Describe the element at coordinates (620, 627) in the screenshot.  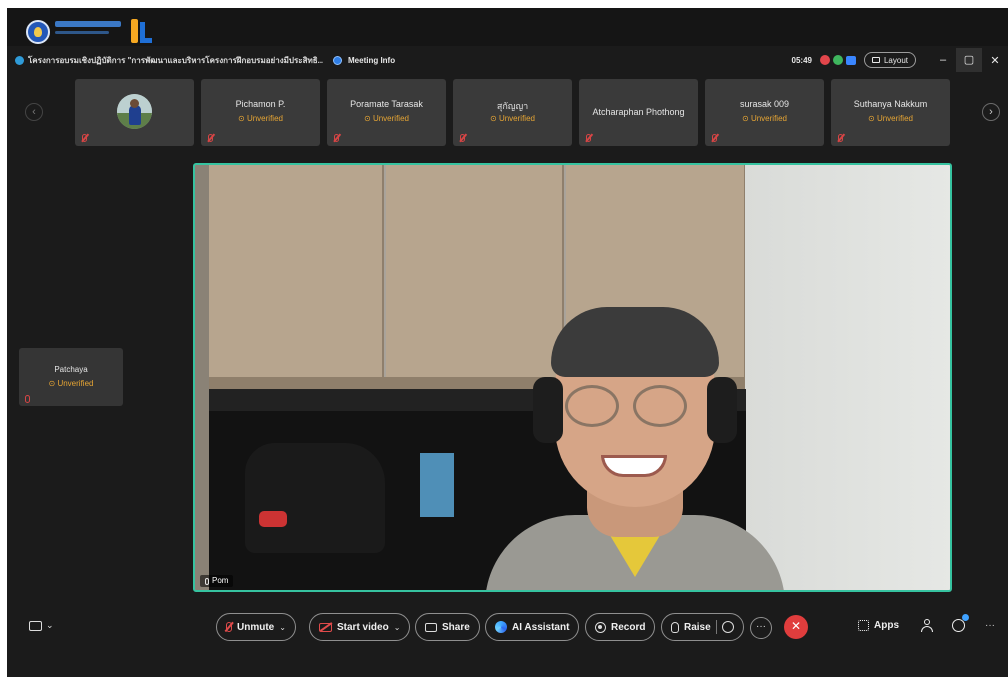
I see `record-button: Record` at that location.